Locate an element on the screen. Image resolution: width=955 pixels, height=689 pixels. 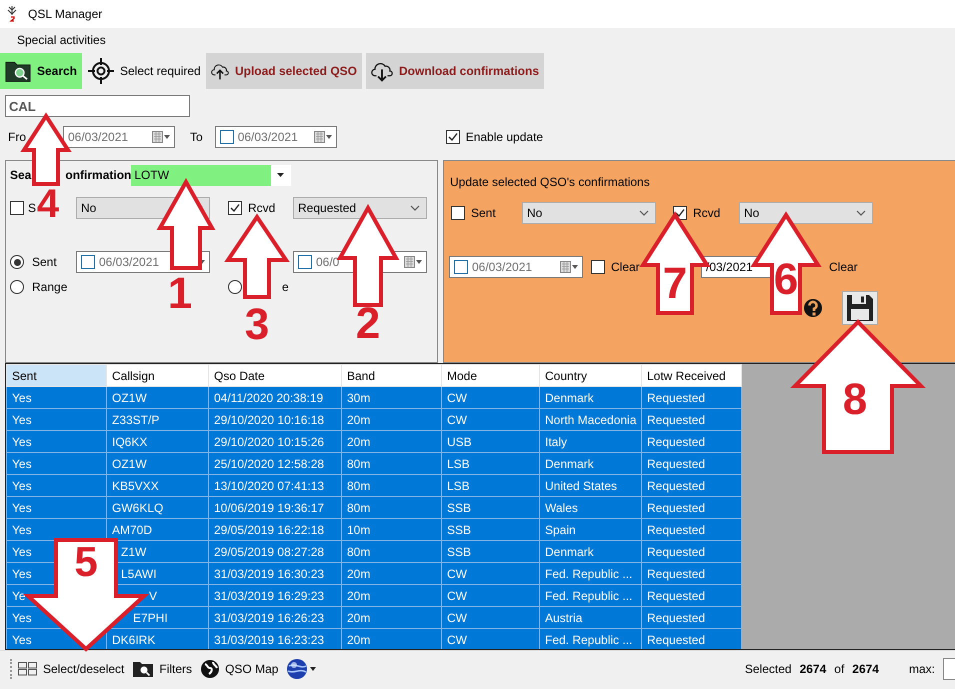
checkbox-label: Sent is located at coordinates (483, 213).